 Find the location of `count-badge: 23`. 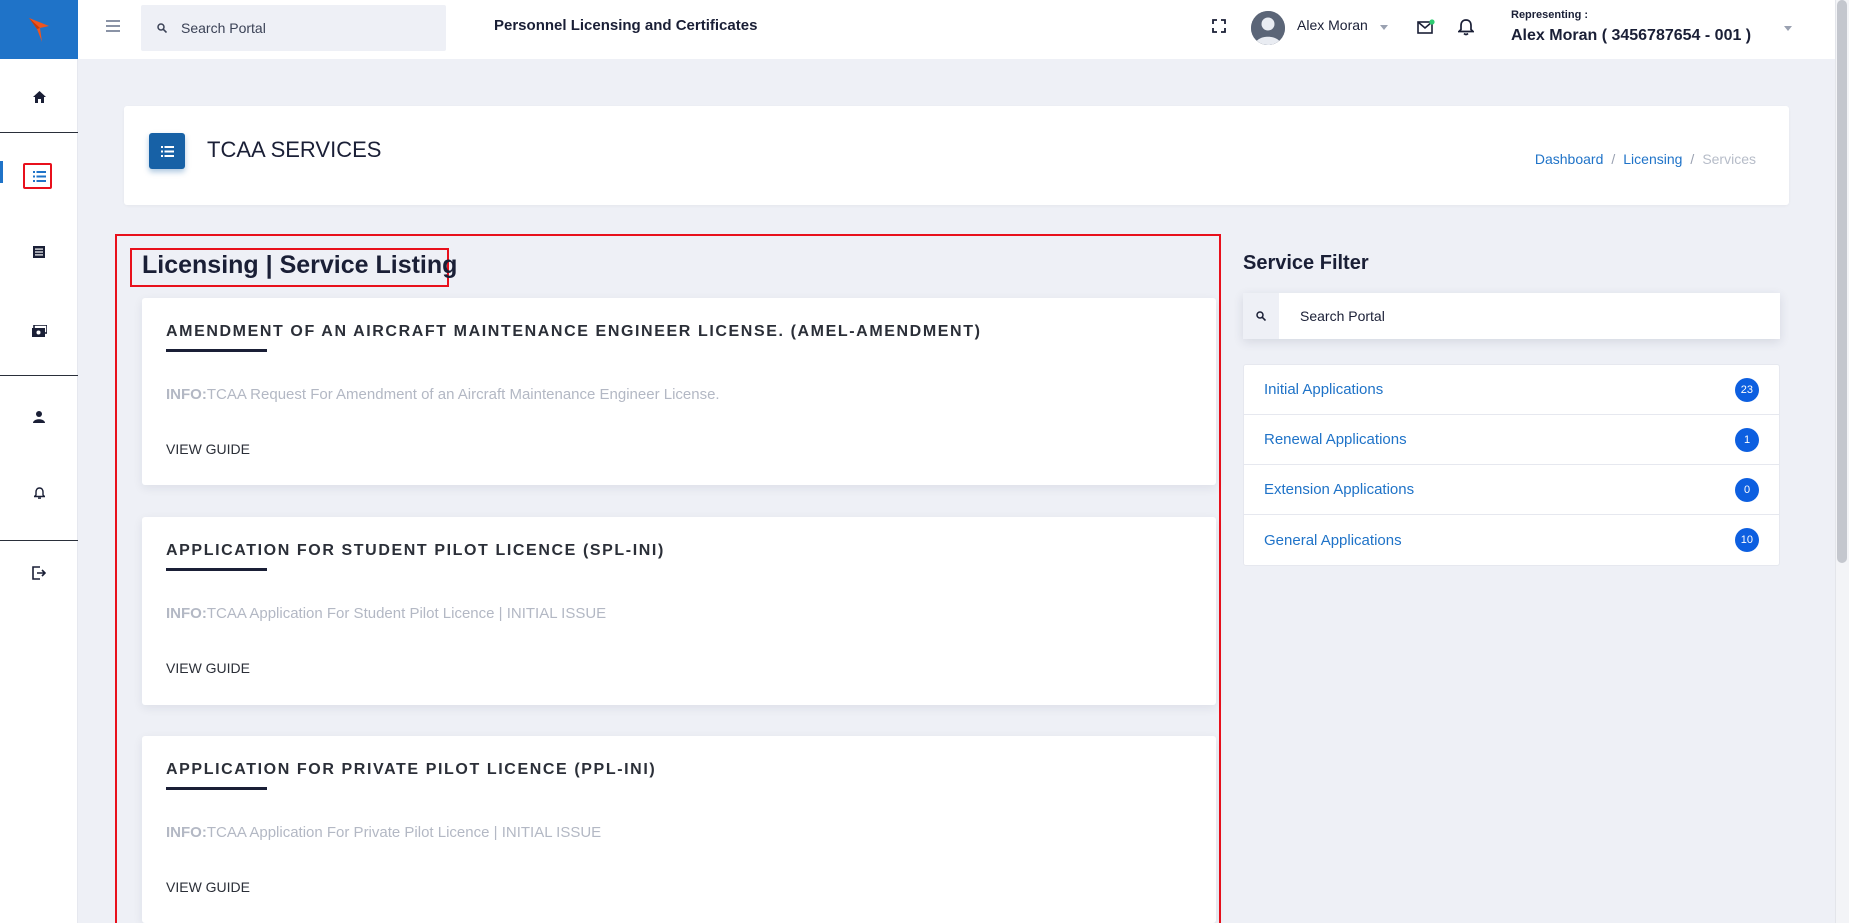

count-badge: 23 is located at coordinates (1746, 389).